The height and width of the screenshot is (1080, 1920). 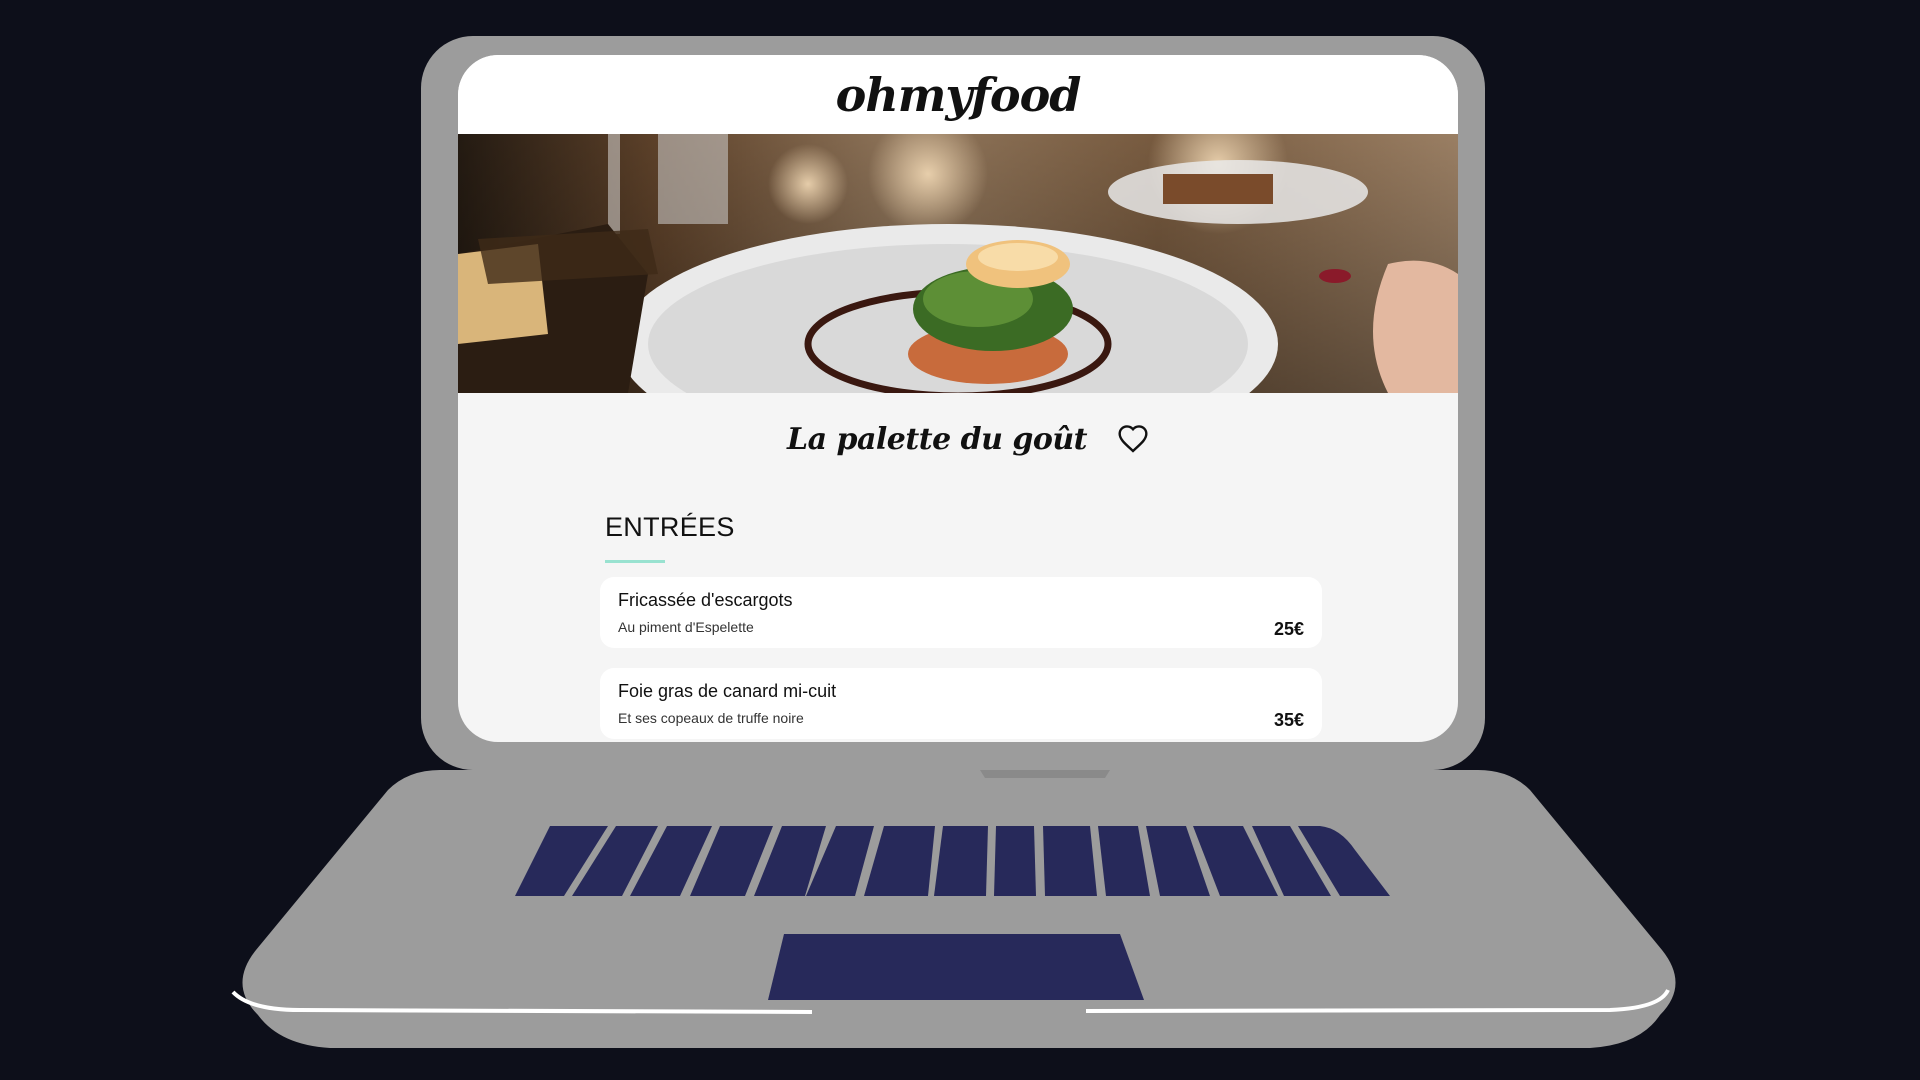 What do you see at coordinates (1133, 439) in the screenshot?
I see `heart-icon` at bounding box center [1133, 439].